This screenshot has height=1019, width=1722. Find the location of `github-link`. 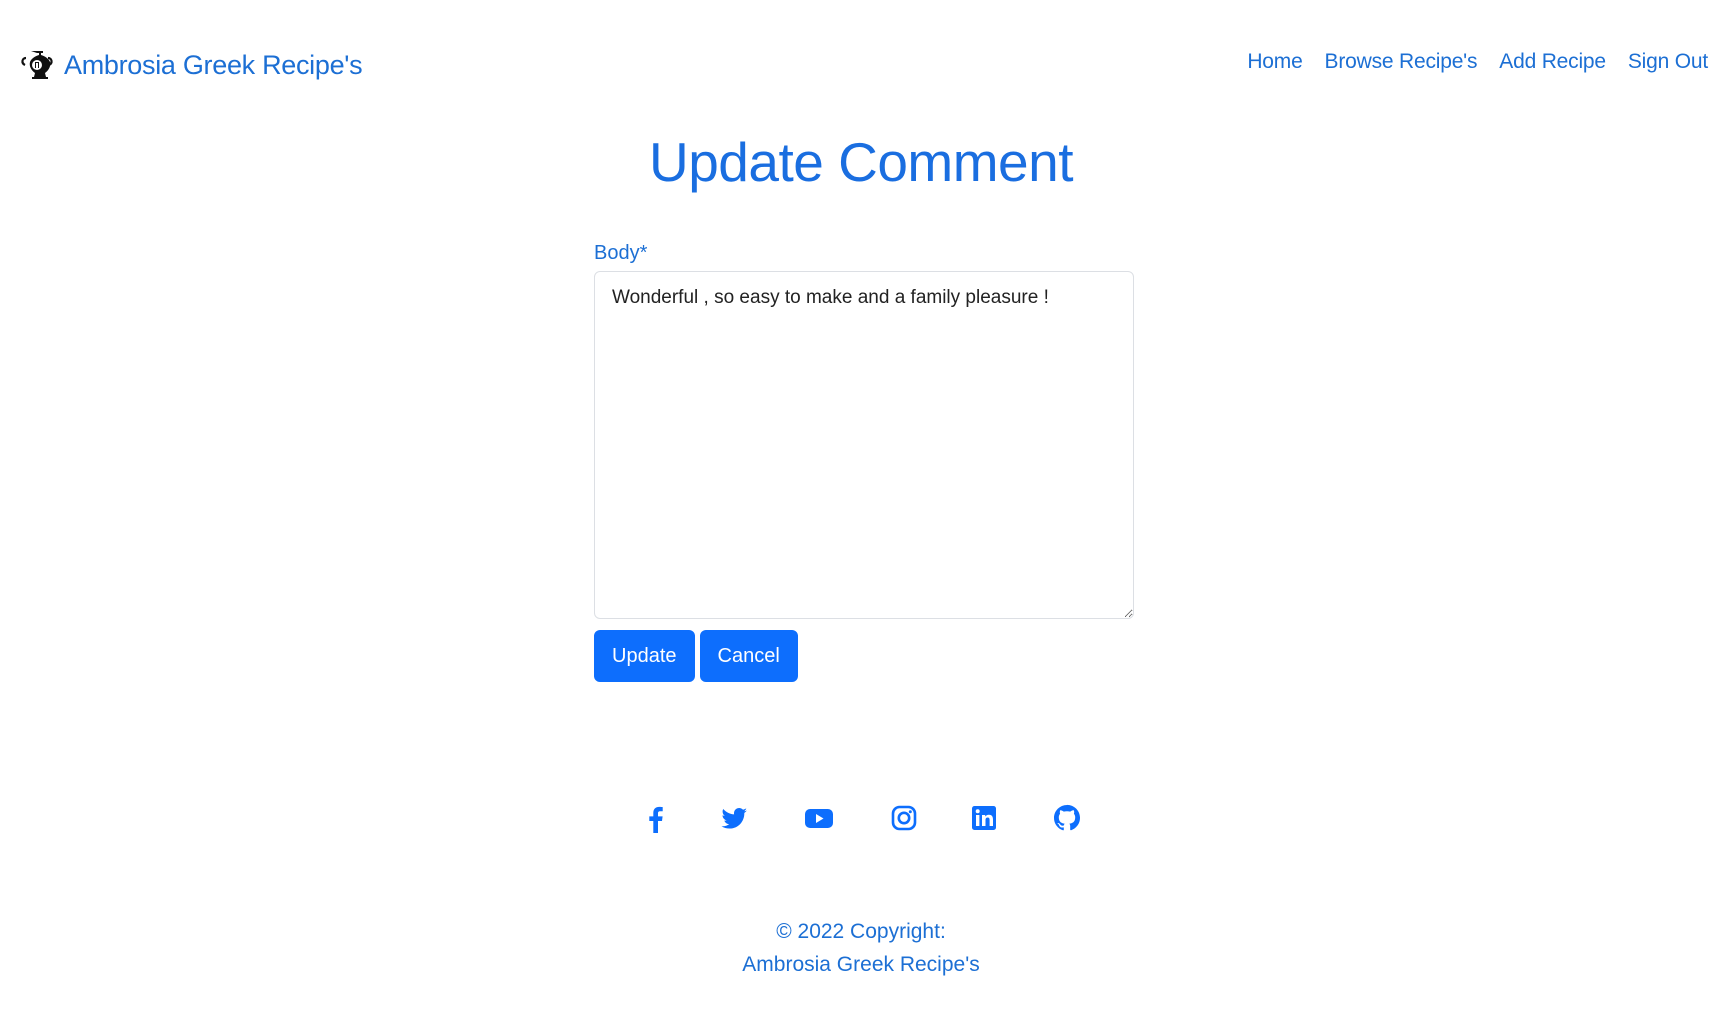

github-link is located at coordinates (1067, 818).